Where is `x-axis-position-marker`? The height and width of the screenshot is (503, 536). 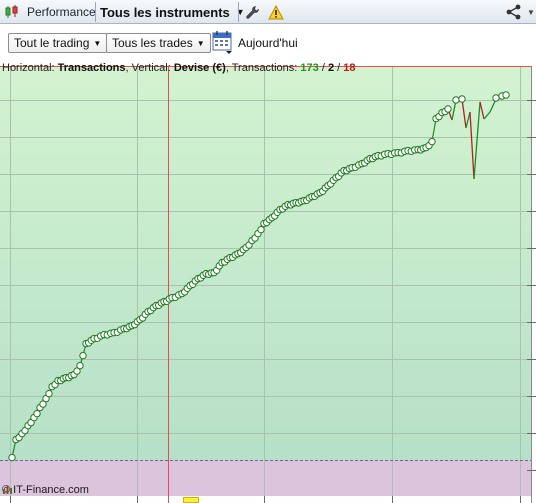
x-axis-position-marker is located at coordinates (191, 500).